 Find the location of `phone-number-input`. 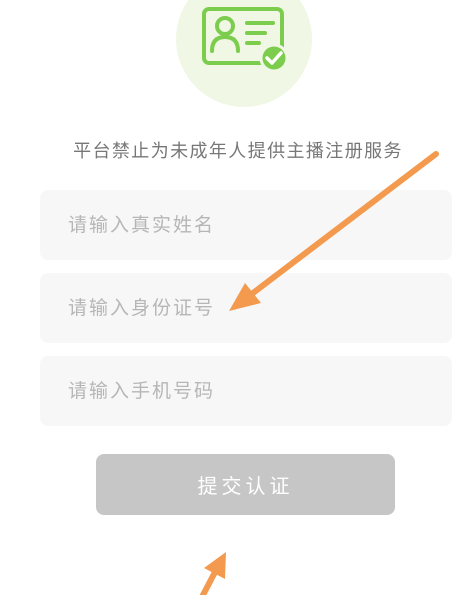

phone-number-input is located at coordinates (246, 391).